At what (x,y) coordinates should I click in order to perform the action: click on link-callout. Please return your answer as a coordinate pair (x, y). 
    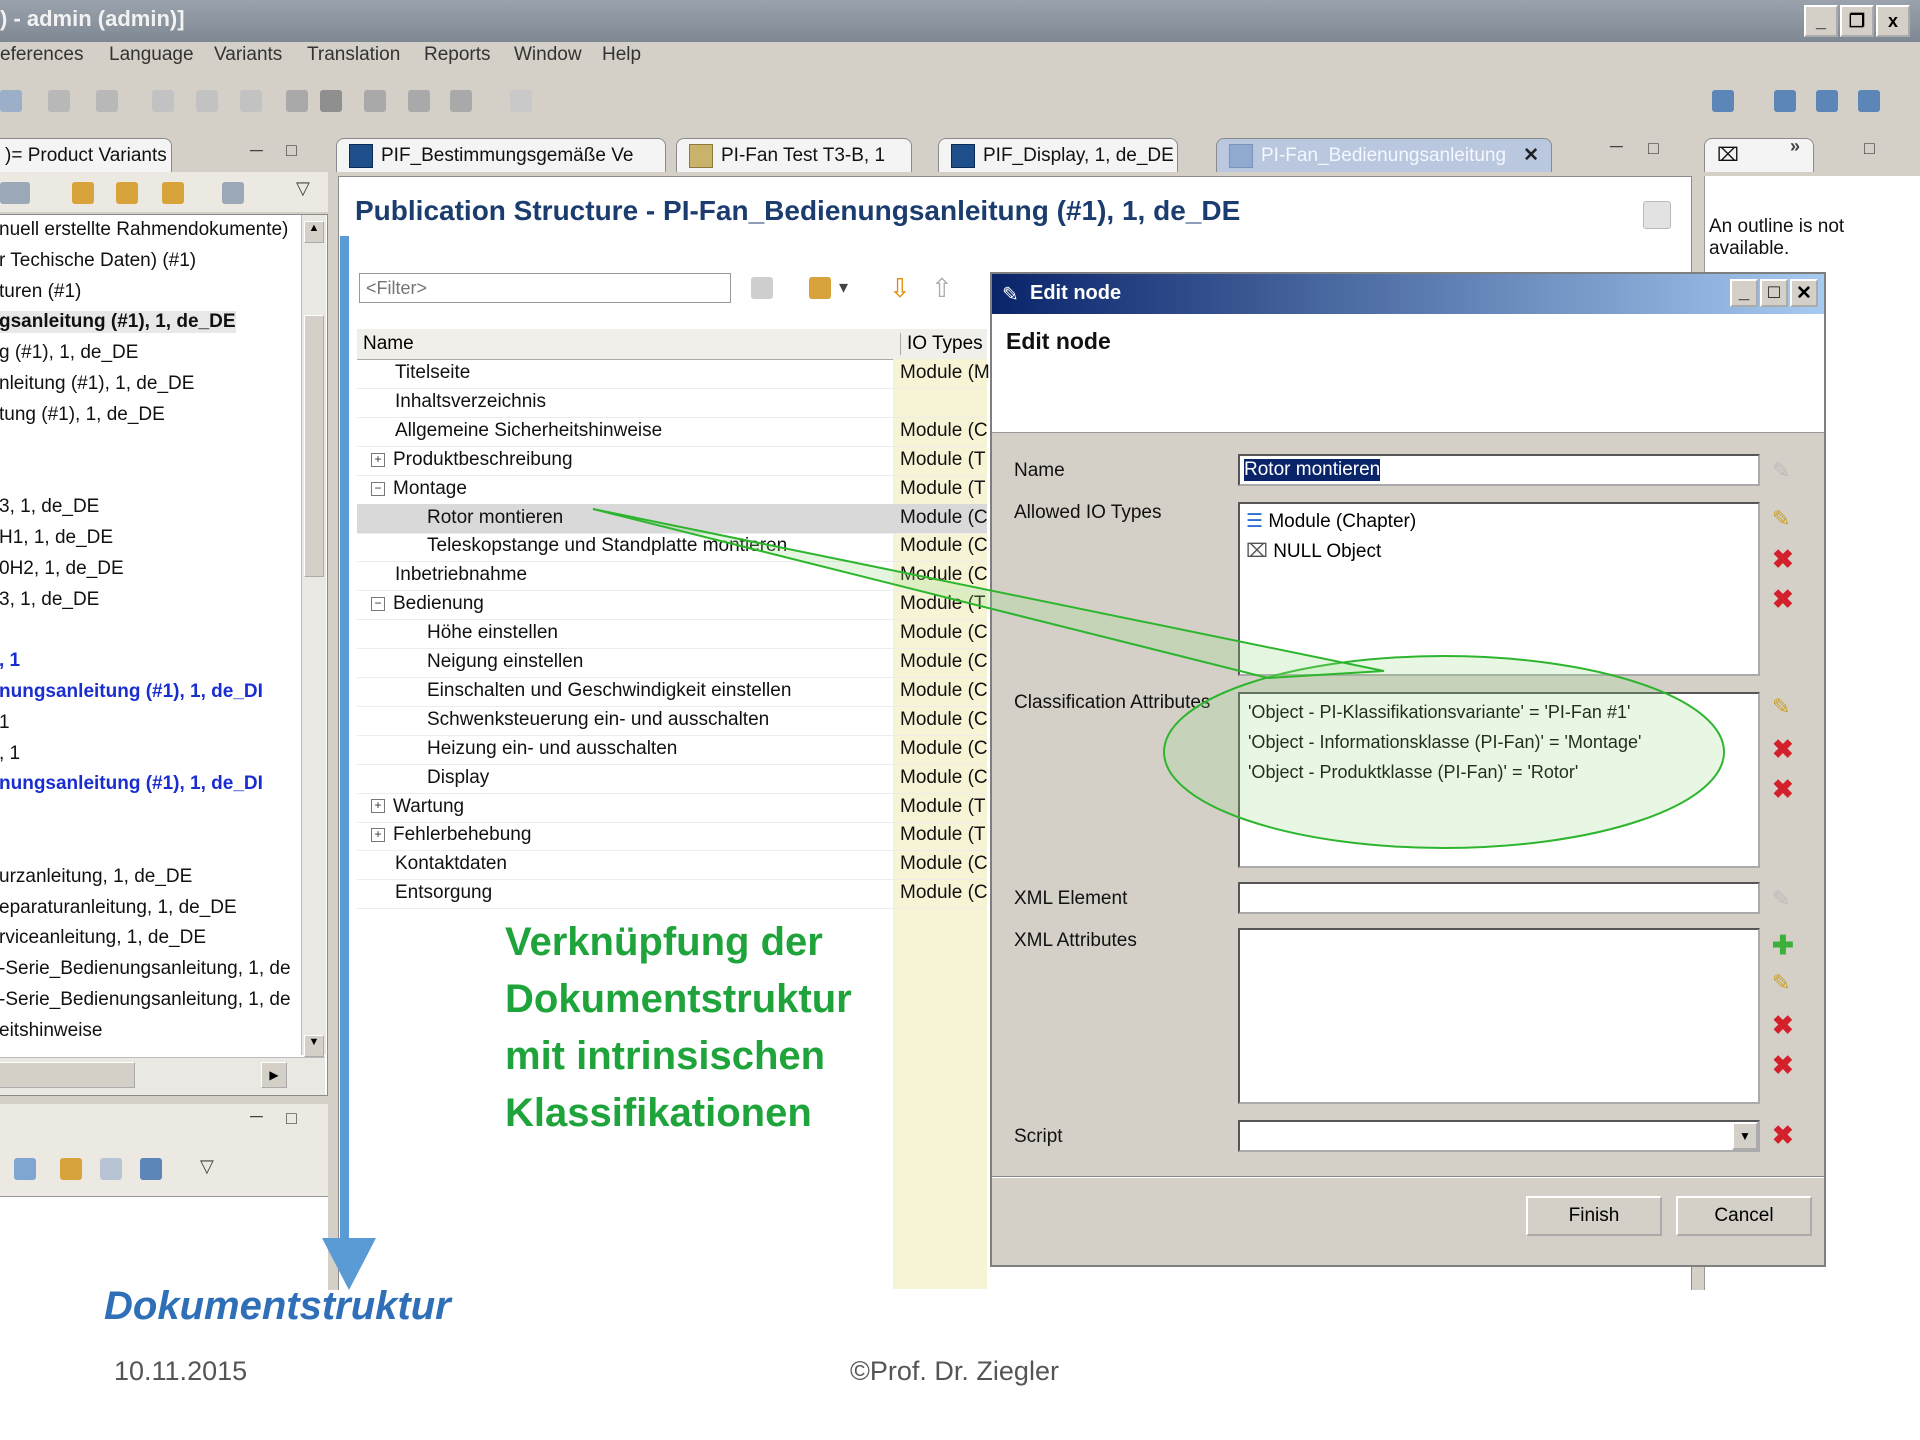
    Looking at the image, I should click on (988, 594).